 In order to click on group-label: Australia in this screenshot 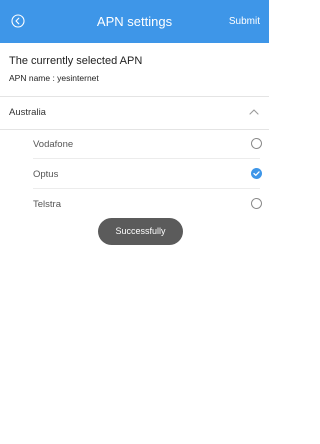, I will do `click(27, 112)`.